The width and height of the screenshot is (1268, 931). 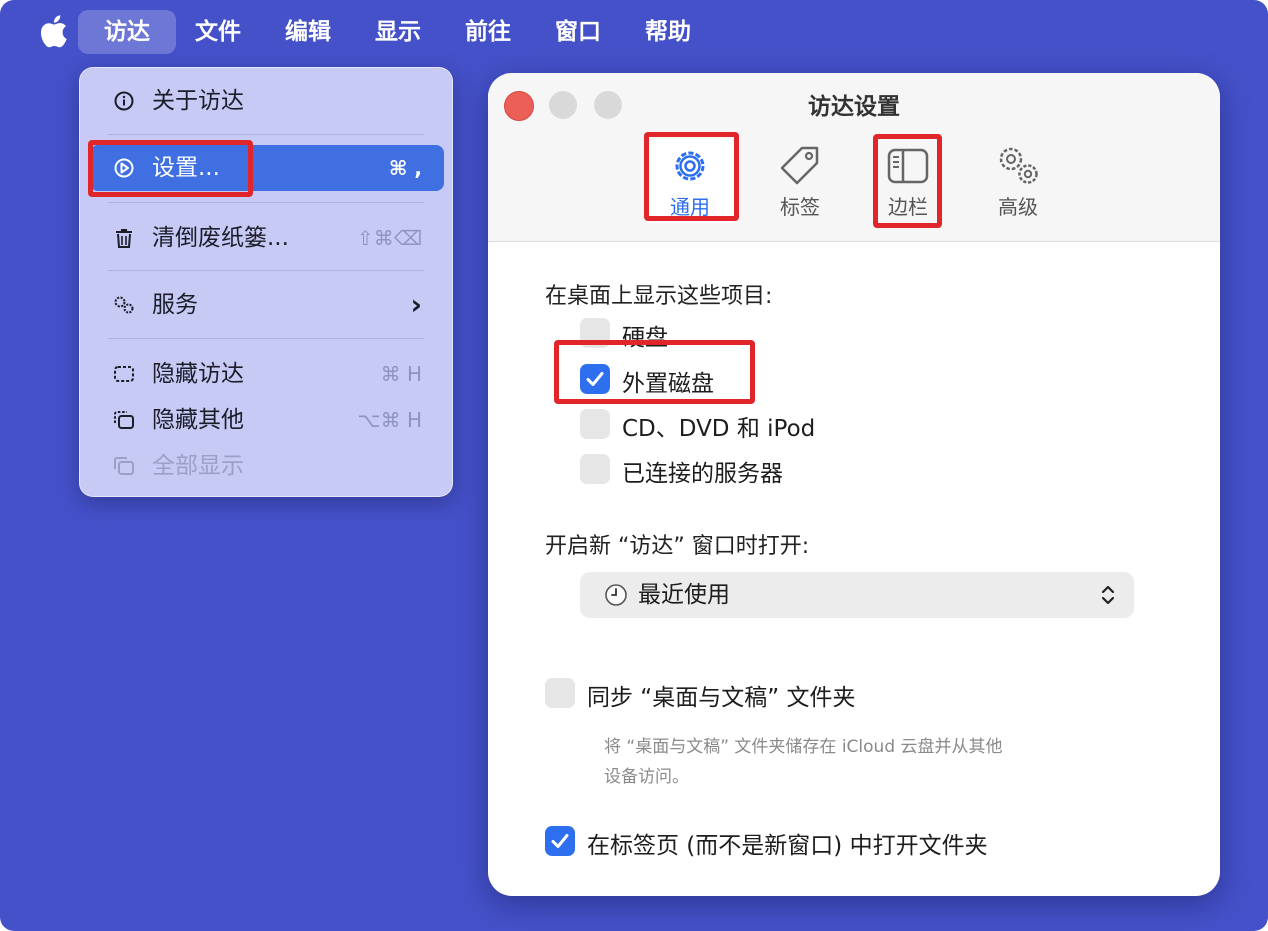 What do you see at coordinates (267, 420) in the screenshot?
I see `menu-item-hide-others: 隐藏其他 ⌥⌘ H` at bounding box center [267, 420].